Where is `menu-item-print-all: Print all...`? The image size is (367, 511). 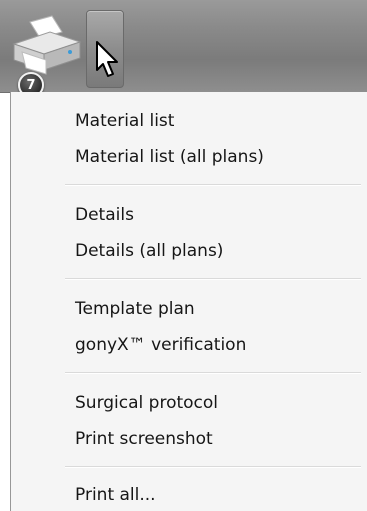
menu-item-print-all: Print all... is located at coordinates (115, 495).